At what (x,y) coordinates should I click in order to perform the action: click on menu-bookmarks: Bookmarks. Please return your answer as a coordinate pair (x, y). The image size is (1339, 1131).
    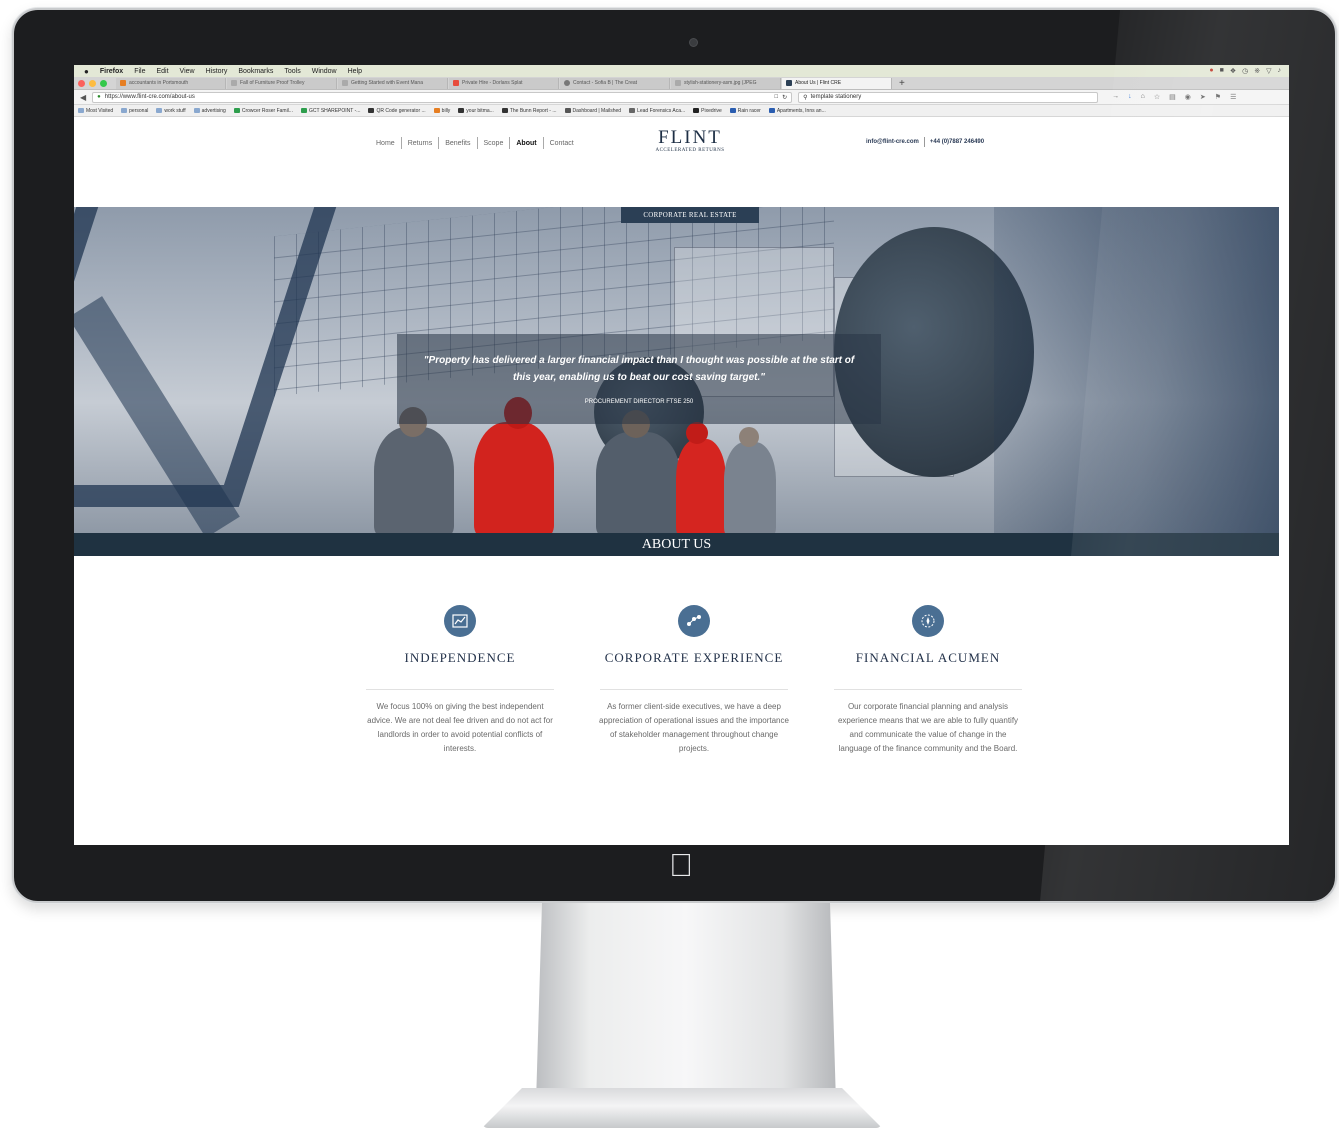
    Looking at the image, I should click on (255, 71).